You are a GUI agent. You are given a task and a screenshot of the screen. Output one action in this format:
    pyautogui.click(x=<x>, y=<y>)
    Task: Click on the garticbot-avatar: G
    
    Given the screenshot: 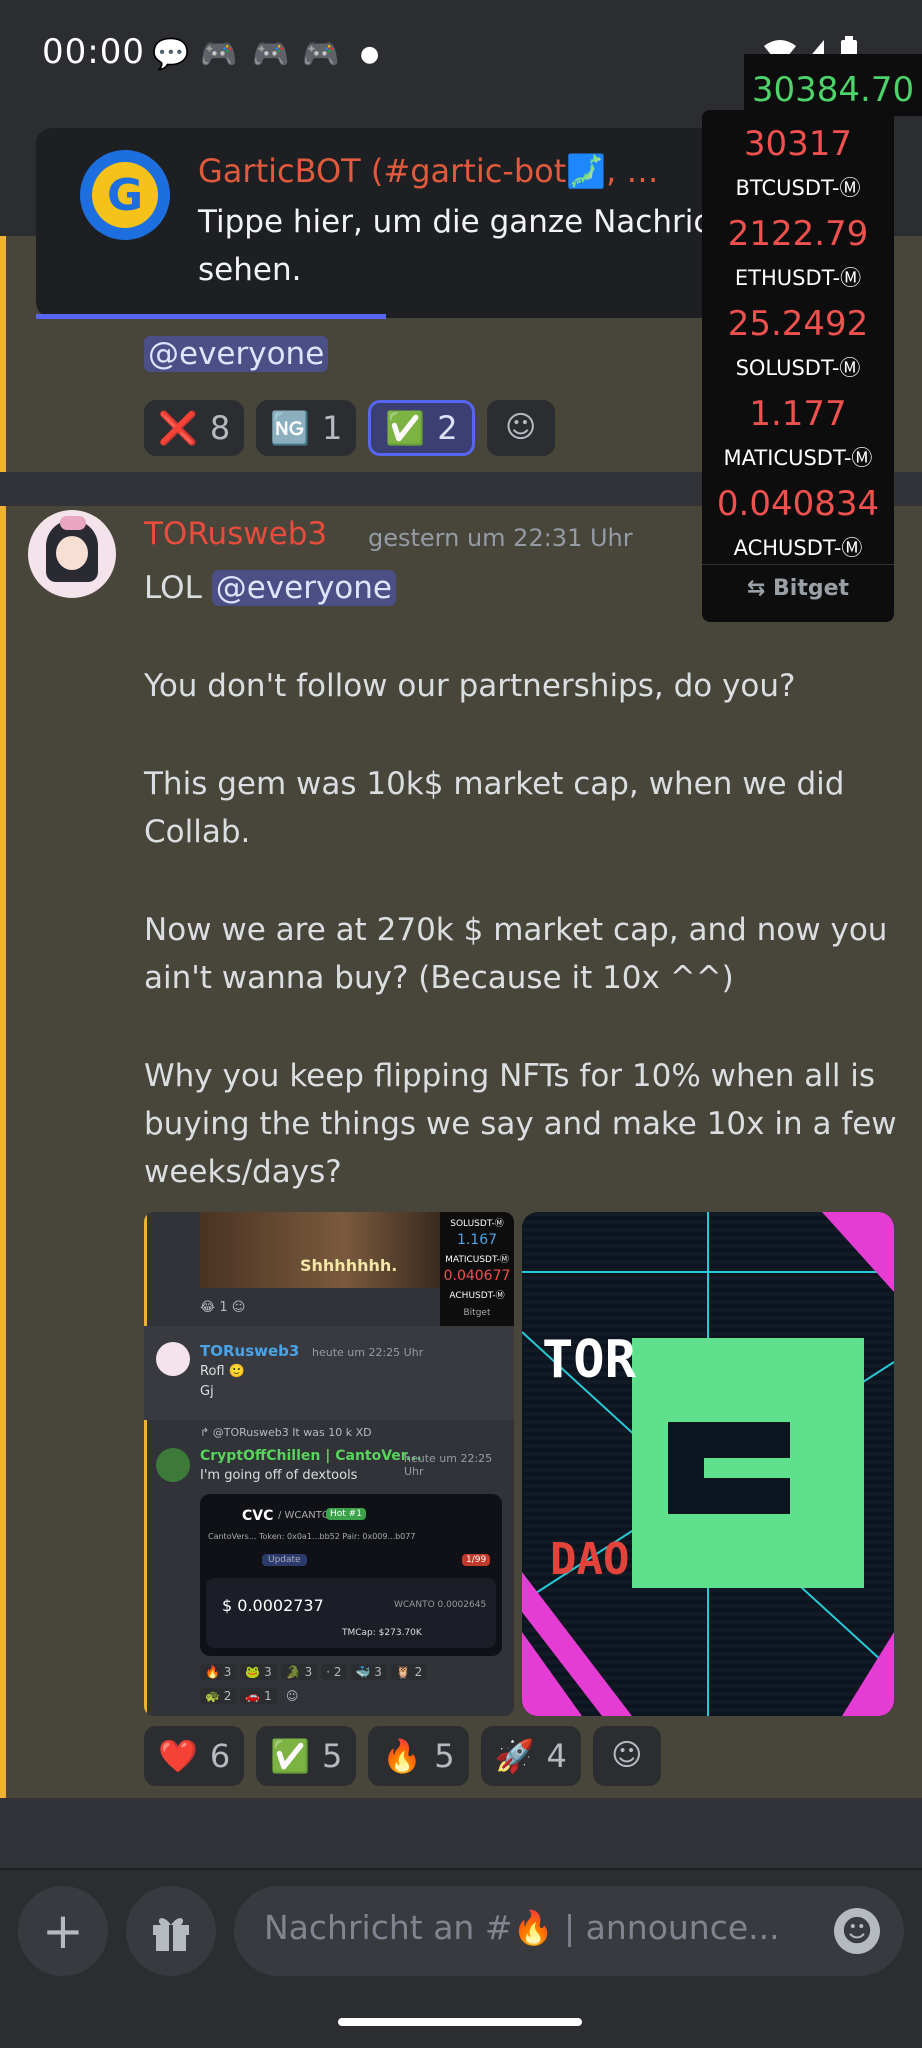 What is the action you would take?
    pyautogui.click(x=125, y=195)
    